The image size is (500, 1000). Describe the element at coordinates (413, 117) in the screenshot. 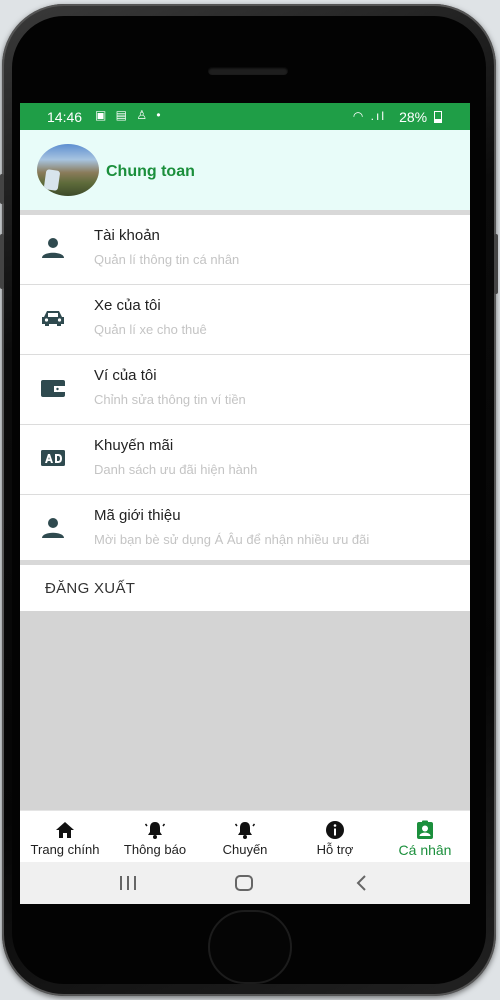

I see `battery-percent: 28%` at that location.